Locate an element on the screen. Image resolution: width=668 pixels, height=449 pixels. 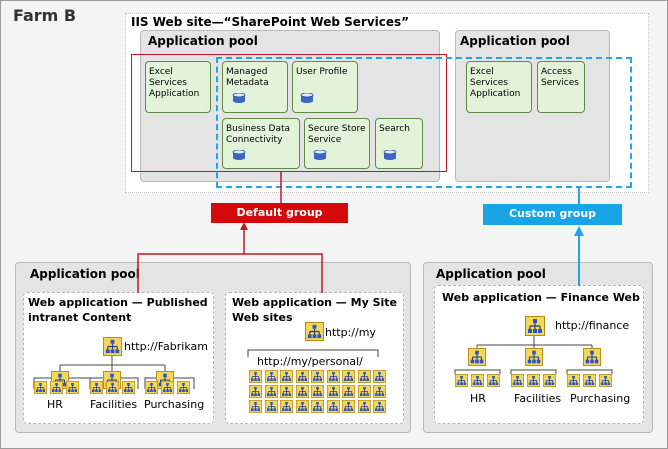
site-label-hr: HR is located at coordinates (55, 404).